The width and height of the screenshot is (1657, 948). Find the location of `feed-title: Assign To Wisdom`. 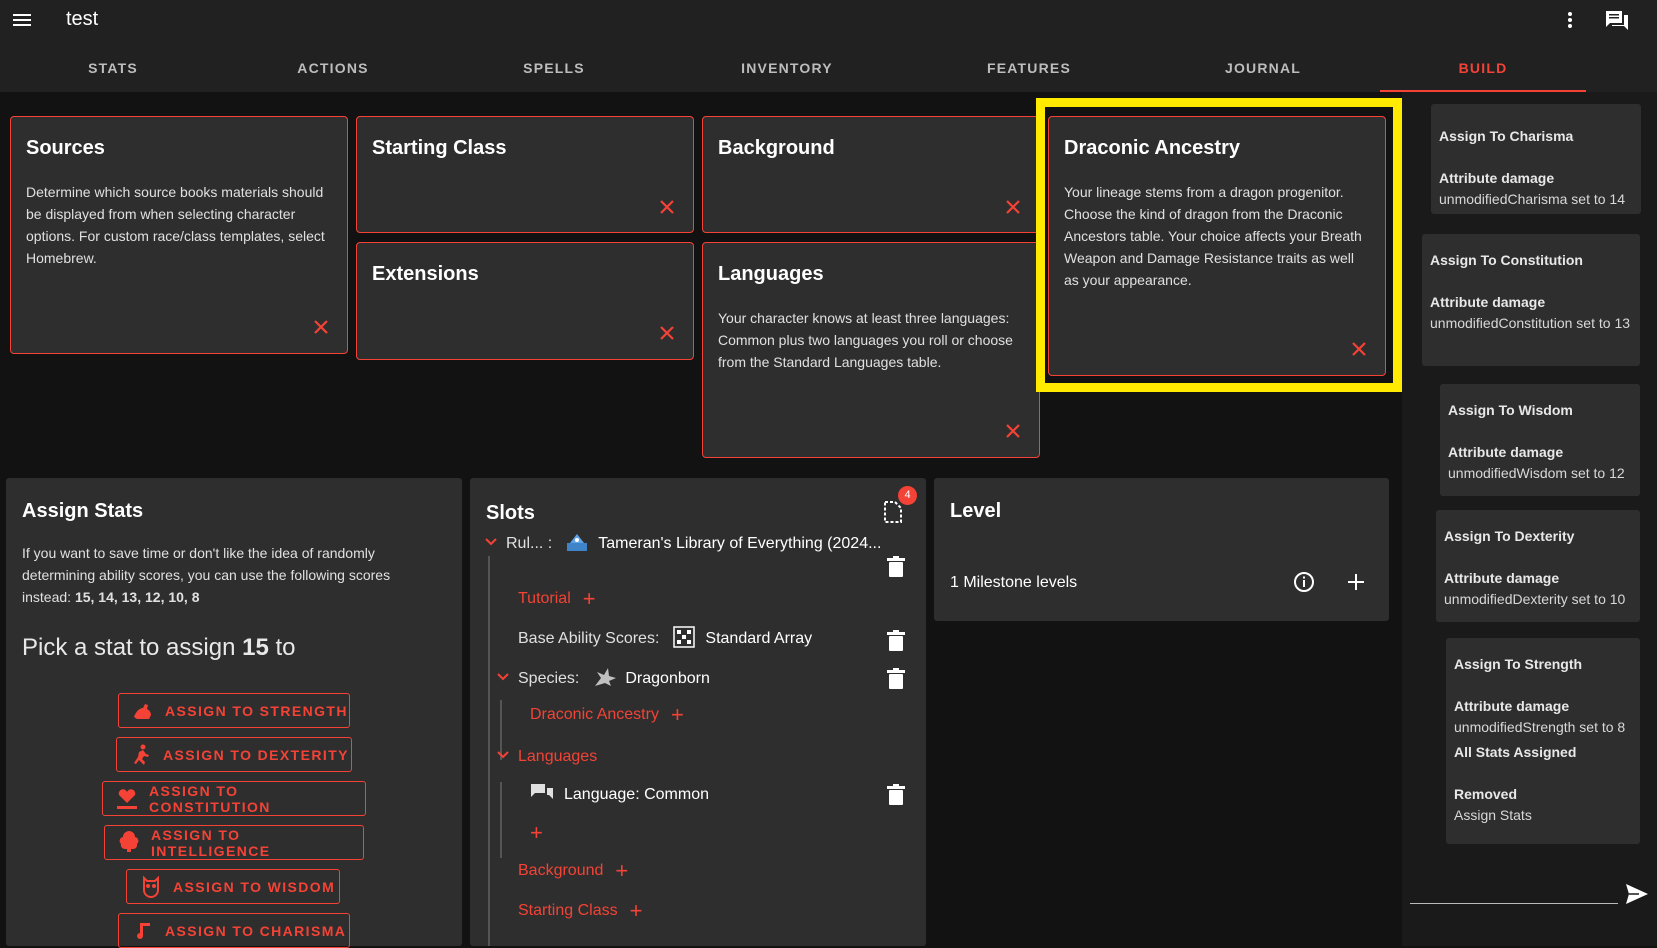

feed-title: Assign To Wisdom is located at coordinates (1510, 410).